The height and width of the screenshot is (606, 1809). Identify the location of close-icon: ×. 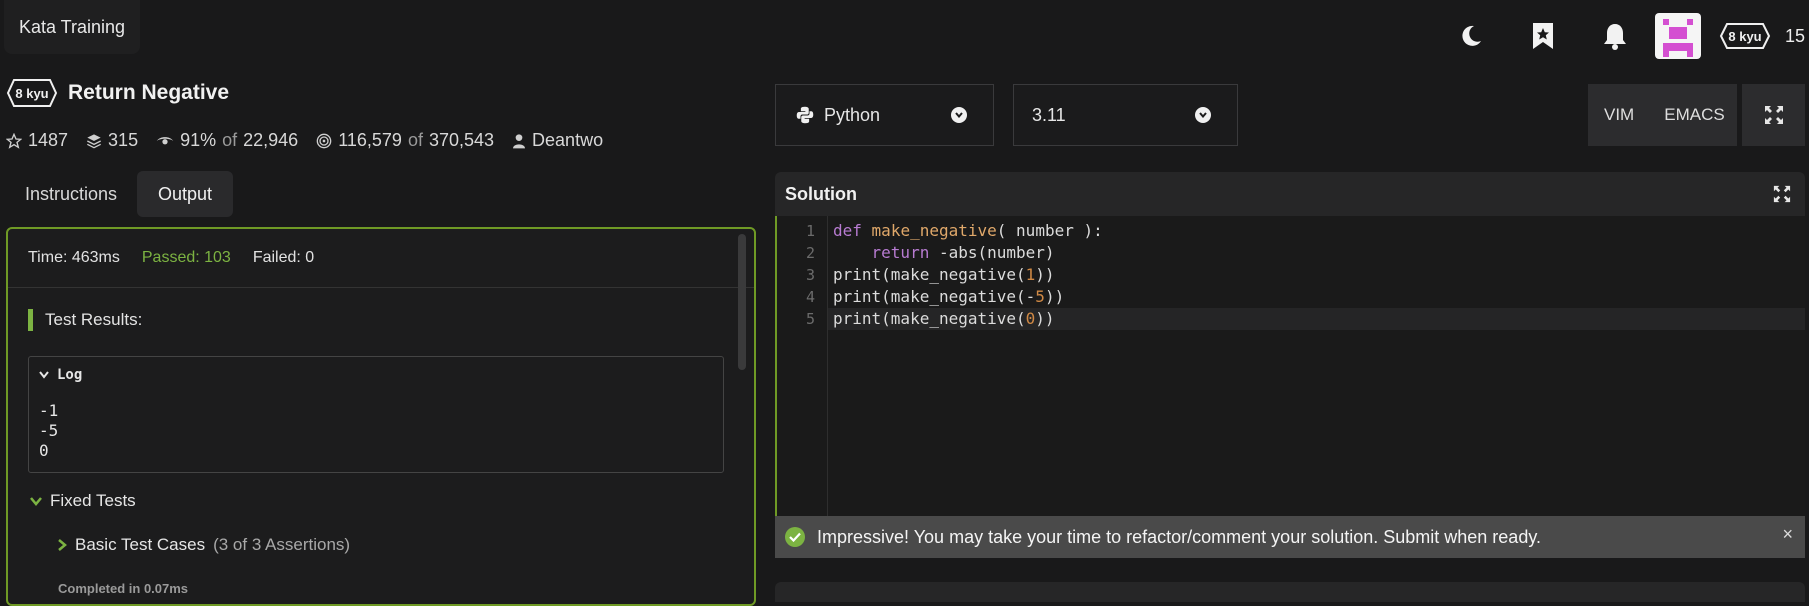
(1787, 534).